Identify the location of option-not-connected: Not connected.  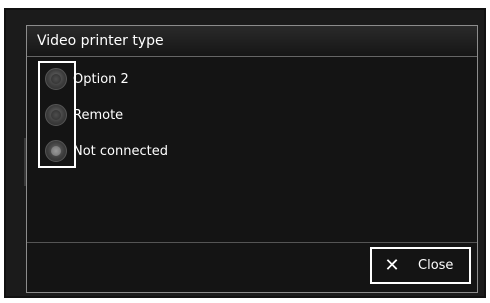
(106, 151).